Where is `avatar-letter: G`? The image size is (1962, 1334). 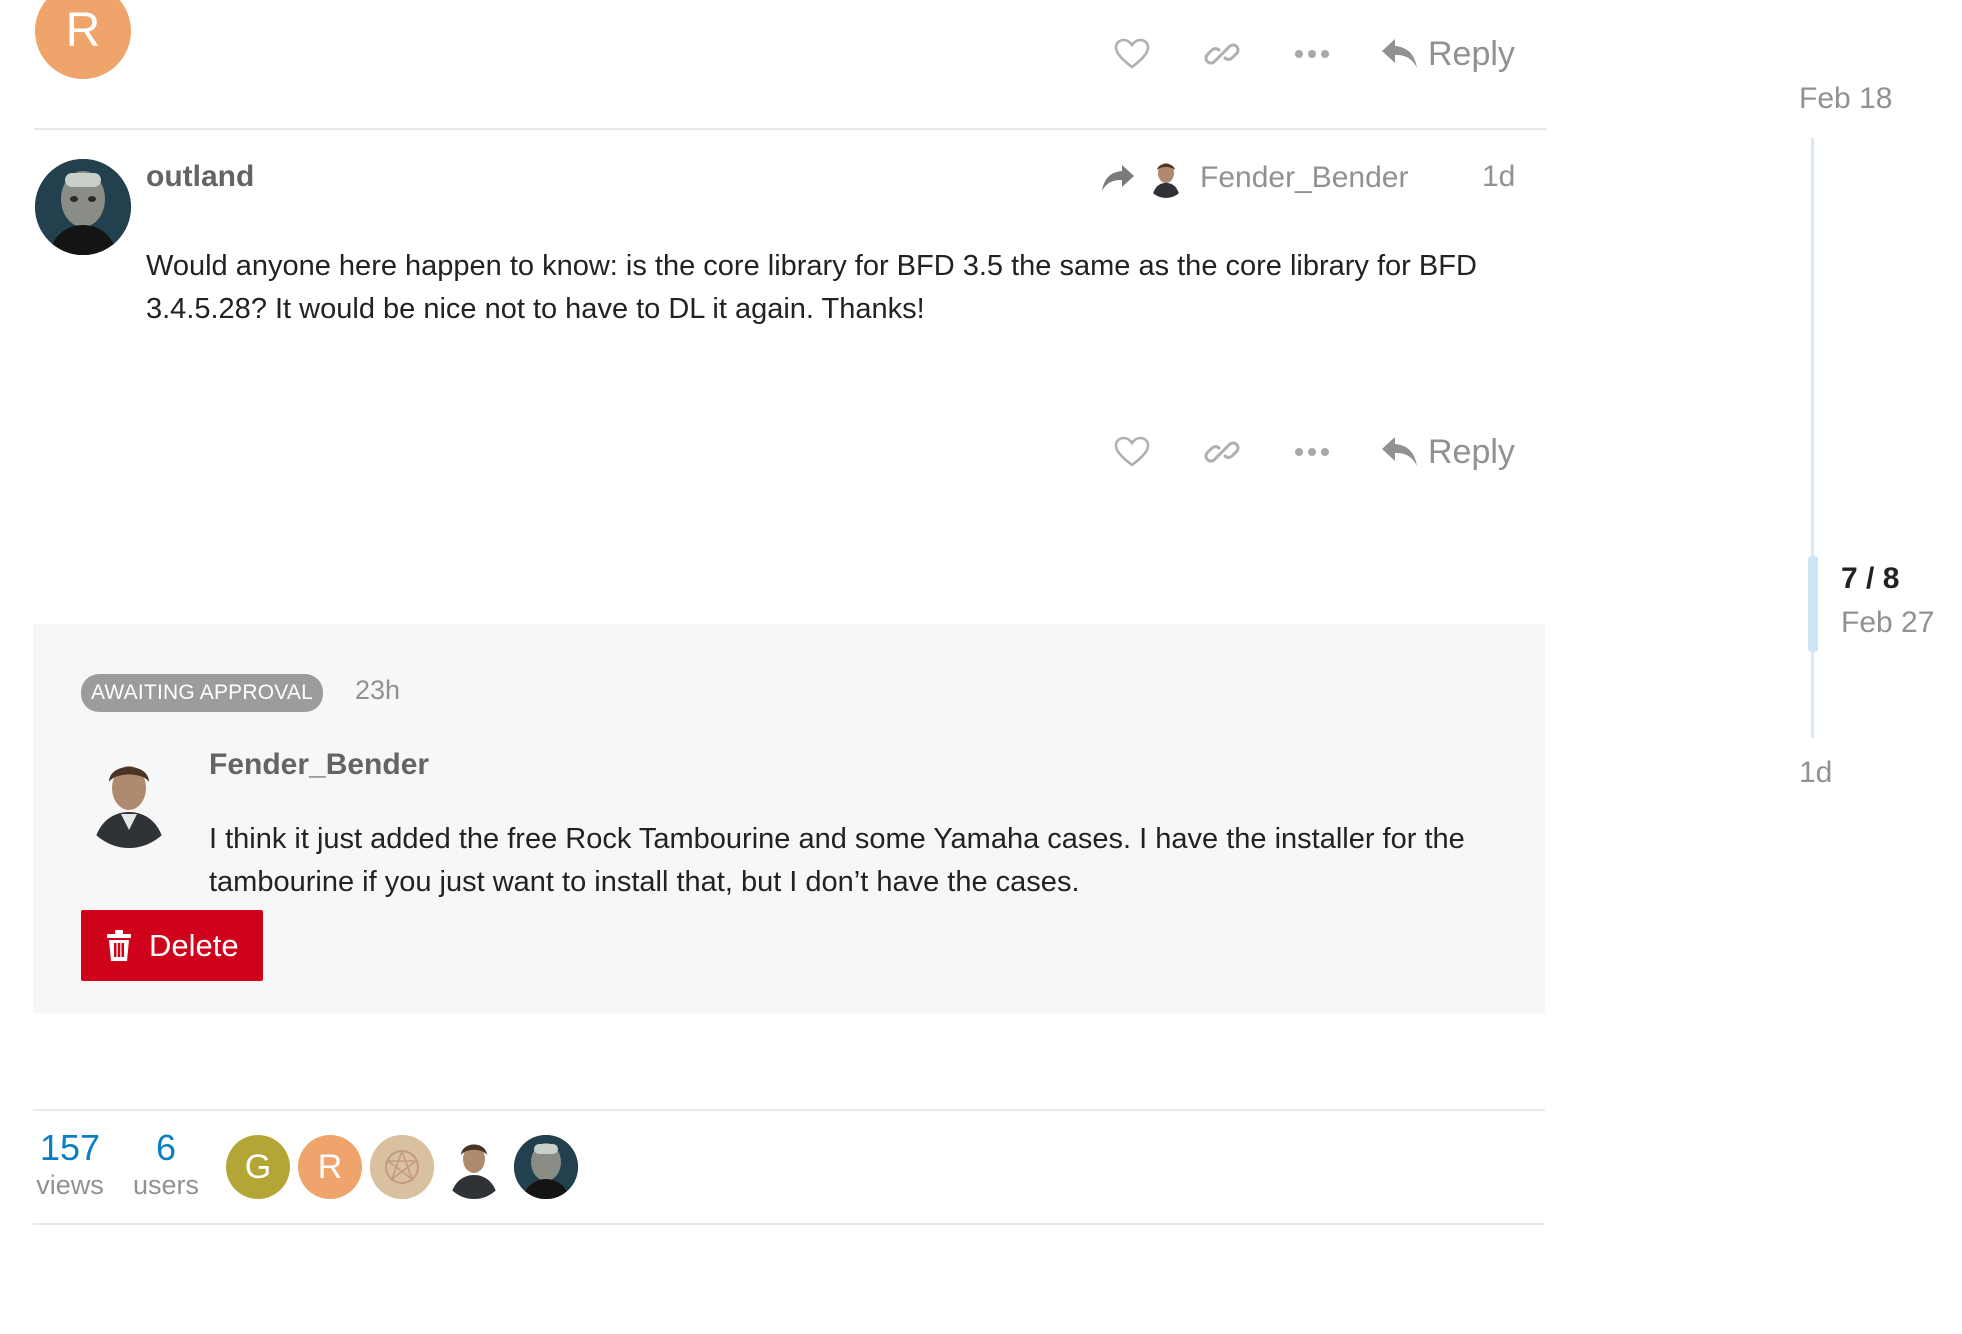
avatar-letter: G is located at coordinates (258, 1167).